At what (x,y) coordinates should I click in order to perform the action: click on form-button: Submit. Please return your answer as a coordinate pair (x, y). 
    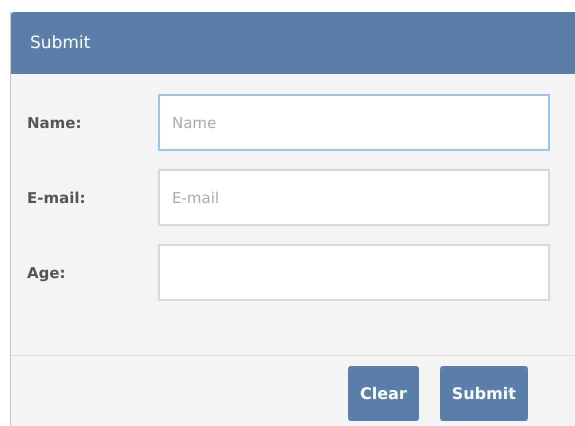
    Looking at the image, I should click on (484, 393).